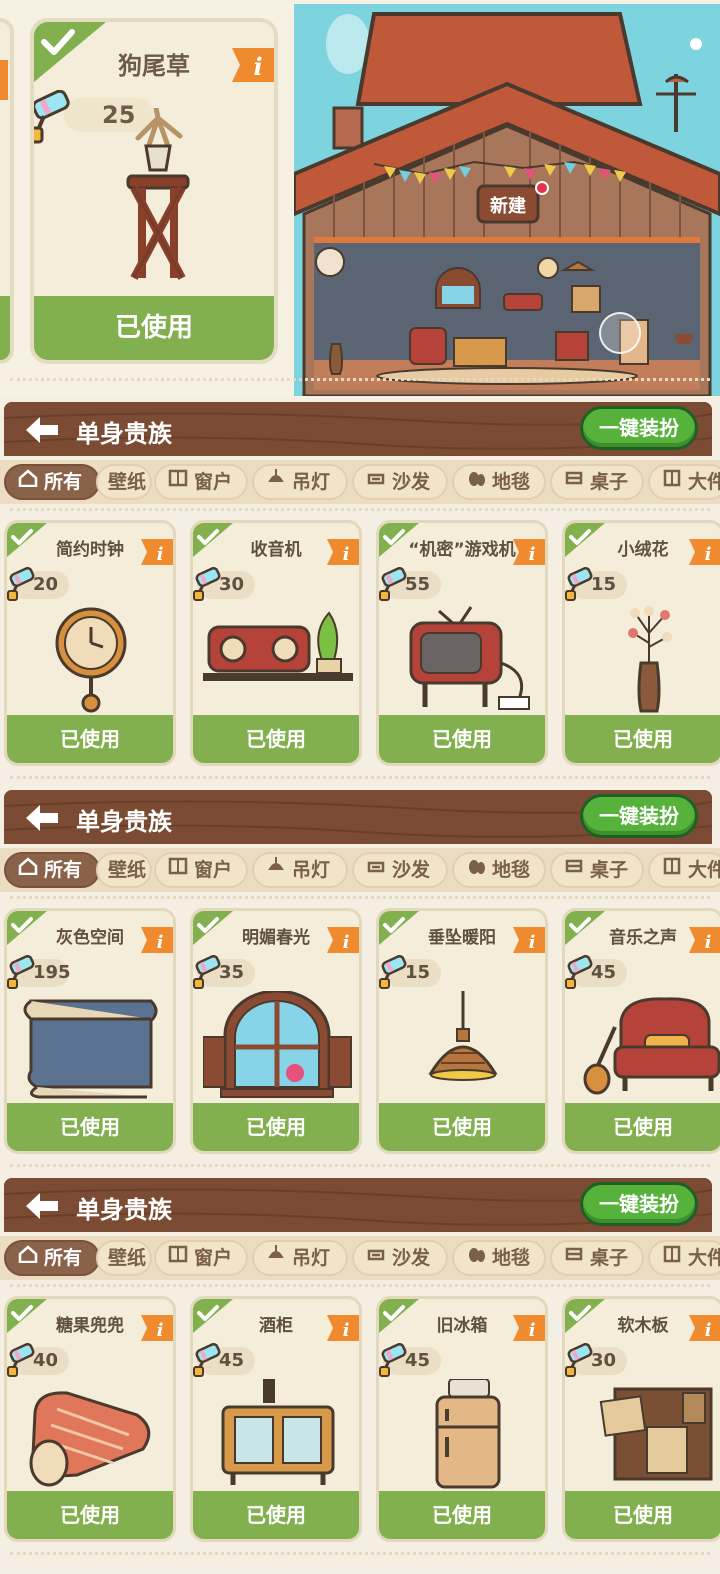  I want to click on tab-label: 所有, so click(63, 482).